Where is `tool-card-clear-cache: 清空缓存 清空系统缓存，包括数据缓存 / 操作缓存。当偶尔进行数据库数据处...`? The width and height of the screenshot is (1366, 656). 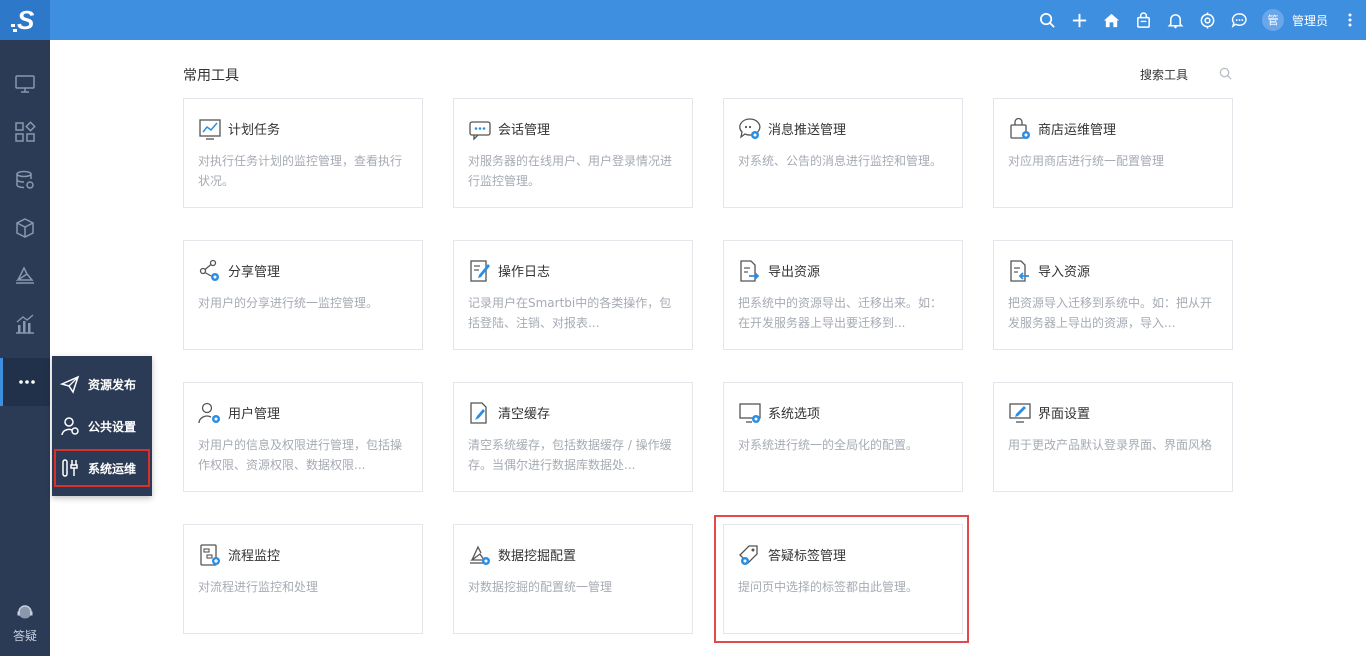 tool-card-clear-cache: 清空缓存 清空系统缓存，包括数据缓存 / 操作缓存。当偶尔进行数据库数据处... is located at coordinates (573, 437).